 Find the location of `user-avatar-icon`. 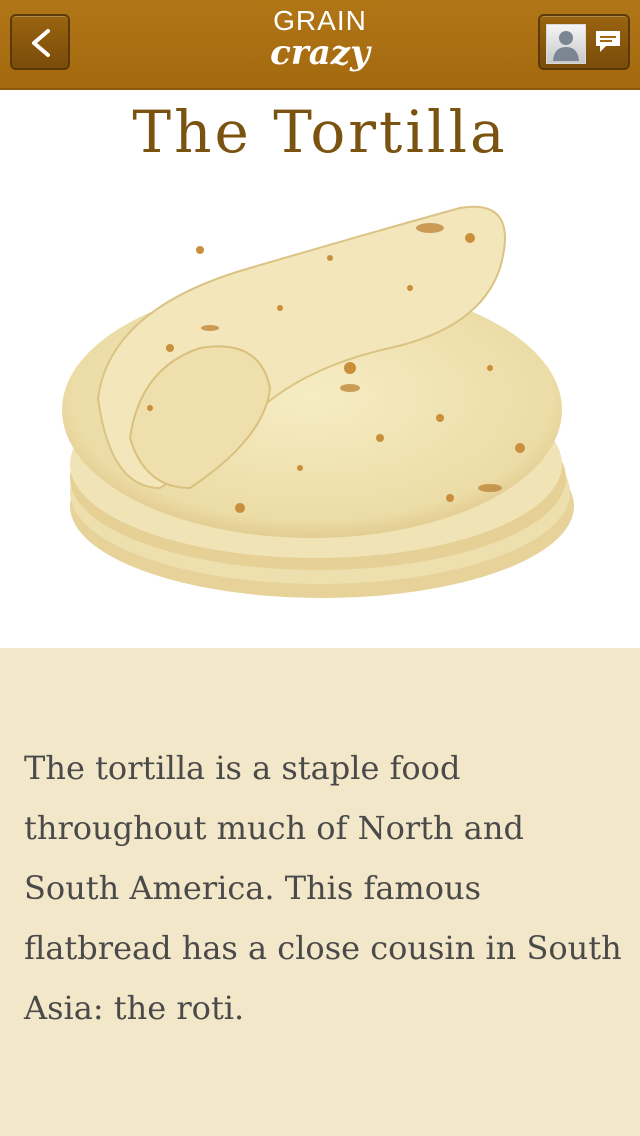

user-avatar-icon is located at coordinates (566, 44).